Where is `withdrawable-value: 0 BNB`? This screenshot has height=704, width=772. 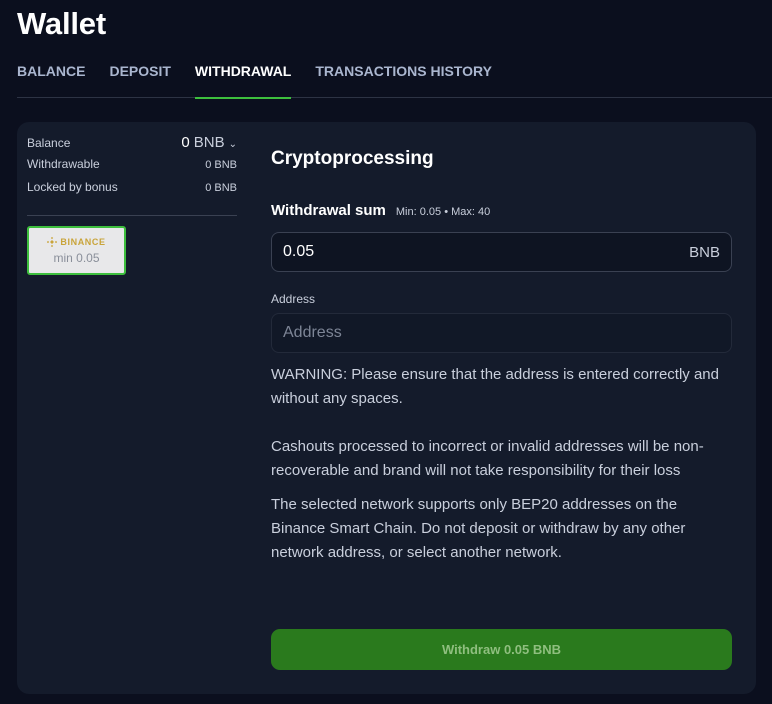
withdrawable-value: 0 BNB is located at coordinates (221, 165).